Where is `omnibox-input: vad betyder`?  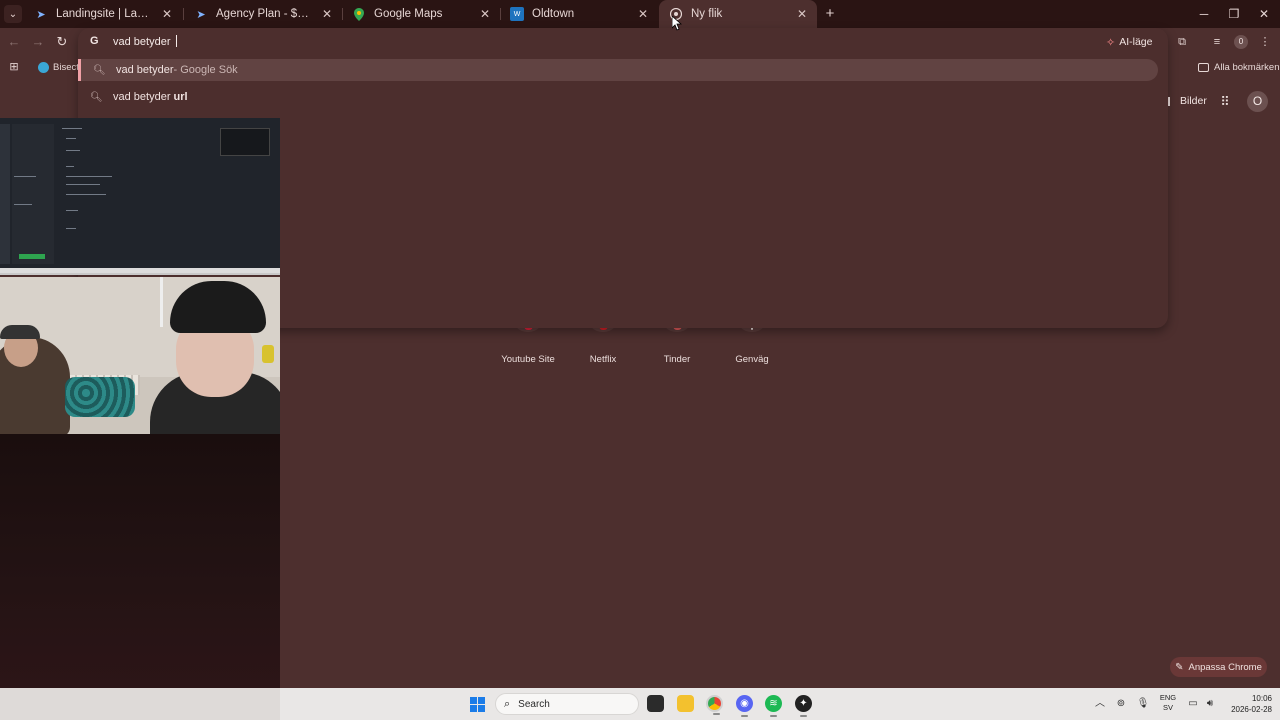
omnibox-input: vad betyder is located at coordinates (145, 41).